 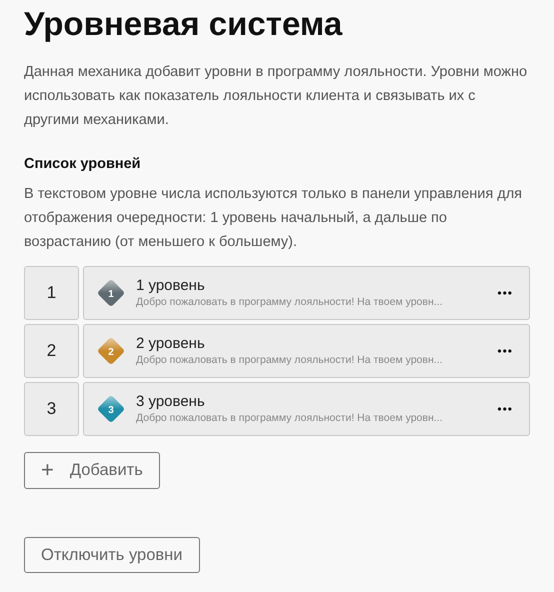 I want to click on section-title: Список уровней, so click(x=83, y=164).